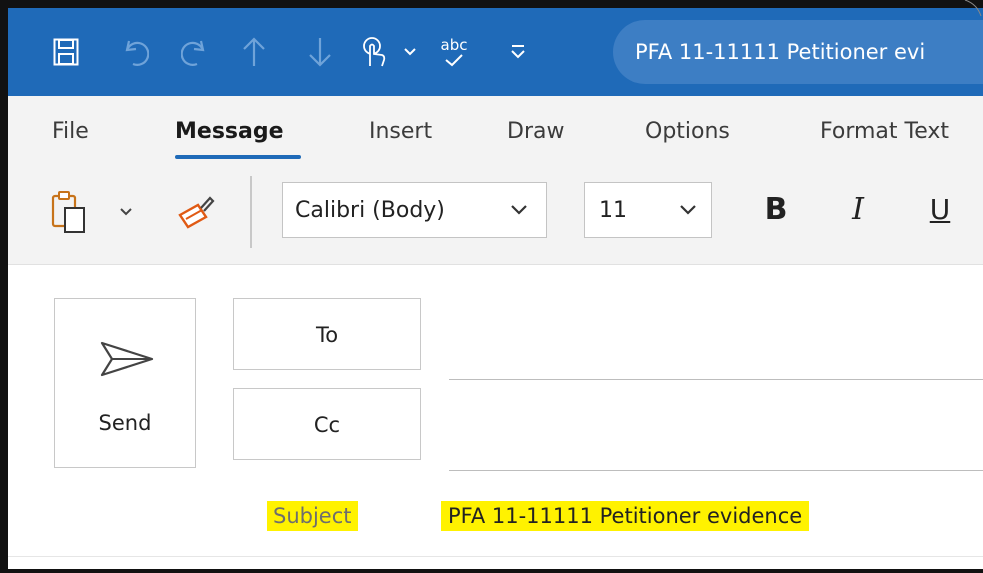 This screenshot has height=573, width=983. What do you see at coordinates (125, 423) in the screenshot?
I see `send-label: Send` at bounding box center [125, 423].